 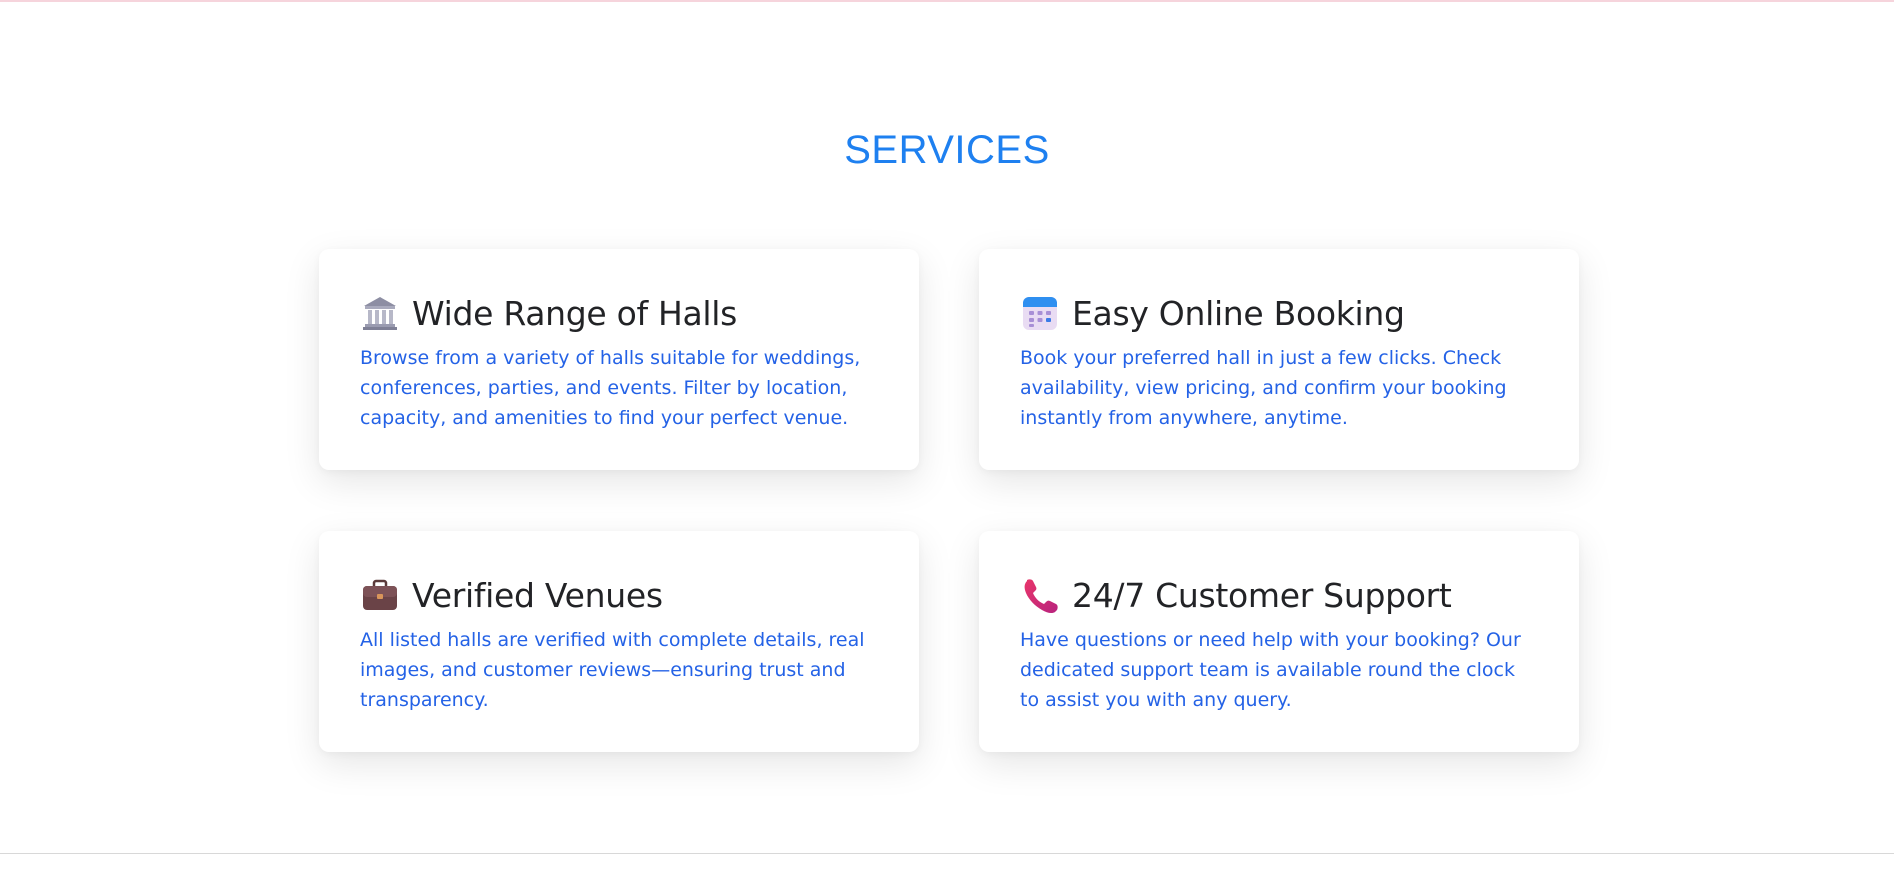 What do you see at coordinates (947, 853) in the screenshot?
I see `bottom-divider` at bounding box center [947, 853].